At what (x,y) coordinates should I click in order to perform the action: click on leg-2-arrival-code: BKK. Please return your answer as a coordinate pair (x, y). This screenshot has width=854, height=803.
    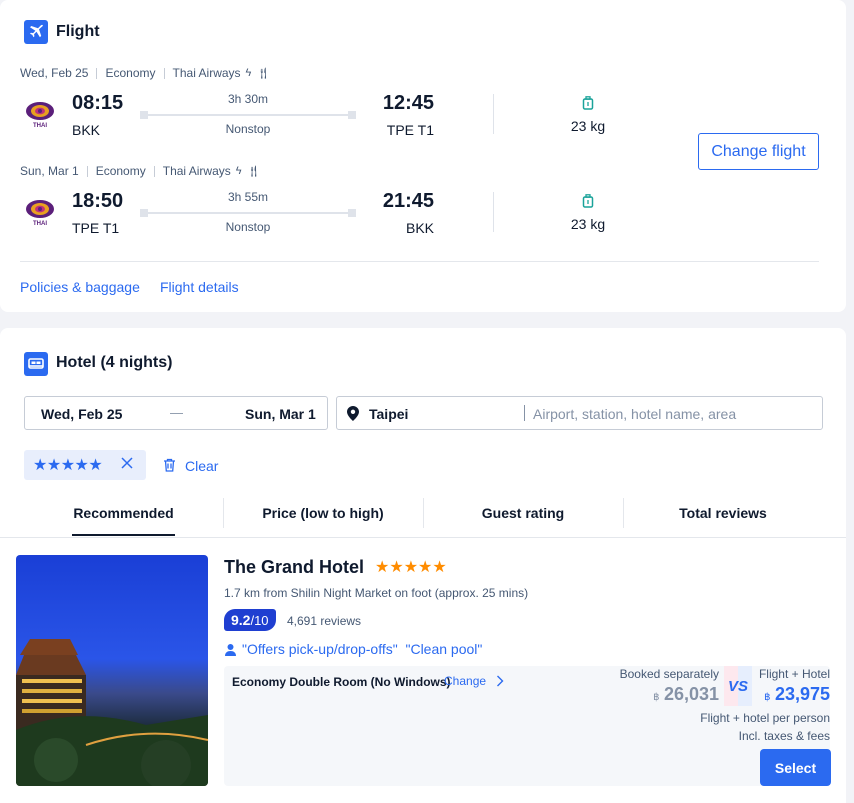
    Looking at the image, I should click on (419, 228).